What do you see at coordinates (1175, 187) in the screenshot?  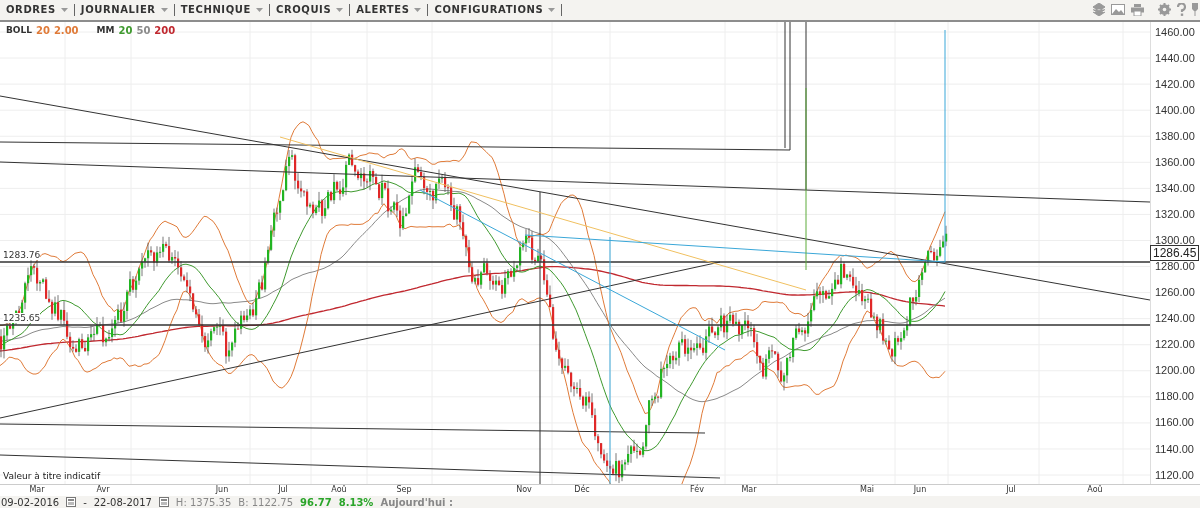 I see `price-tick-label: 1340.00` at bounding box center [1175, 187].